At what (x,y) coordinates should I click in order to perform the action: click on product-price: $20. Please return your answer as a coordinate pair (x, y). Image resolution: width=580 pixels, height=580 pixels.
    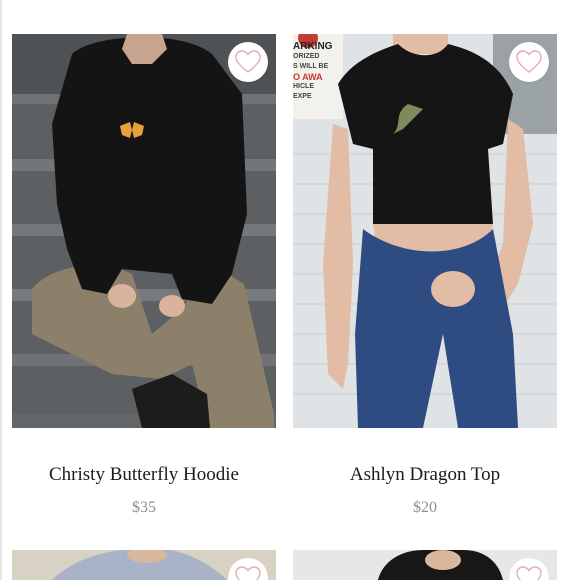
    Looking at the image, I should click on (425, 507).